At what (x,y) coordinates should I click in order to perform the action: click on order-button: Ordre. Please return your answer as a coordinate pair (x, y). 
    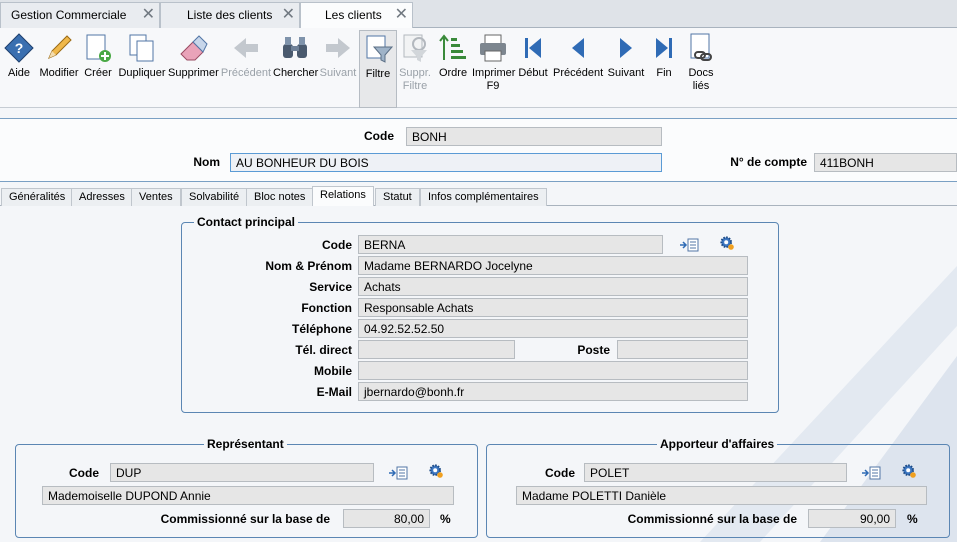
    Looking at the image, I should click on (453, 56).